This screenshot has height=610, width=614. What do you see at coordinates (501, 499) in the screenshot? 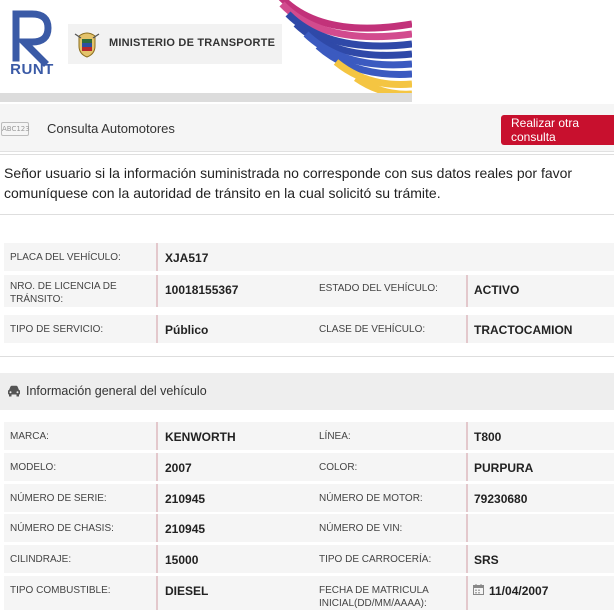
I see `motor-value: 79230680` at bounding box center [501, 499].